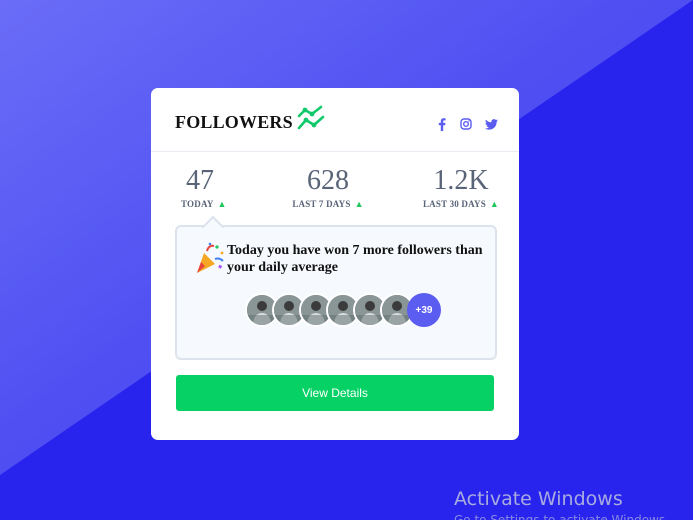 Image resolution: width=693 pixels, height=520 pixels. Describe the element at coordinates (213, 227) in the screenshot. I see `panel-pointer` at that location.